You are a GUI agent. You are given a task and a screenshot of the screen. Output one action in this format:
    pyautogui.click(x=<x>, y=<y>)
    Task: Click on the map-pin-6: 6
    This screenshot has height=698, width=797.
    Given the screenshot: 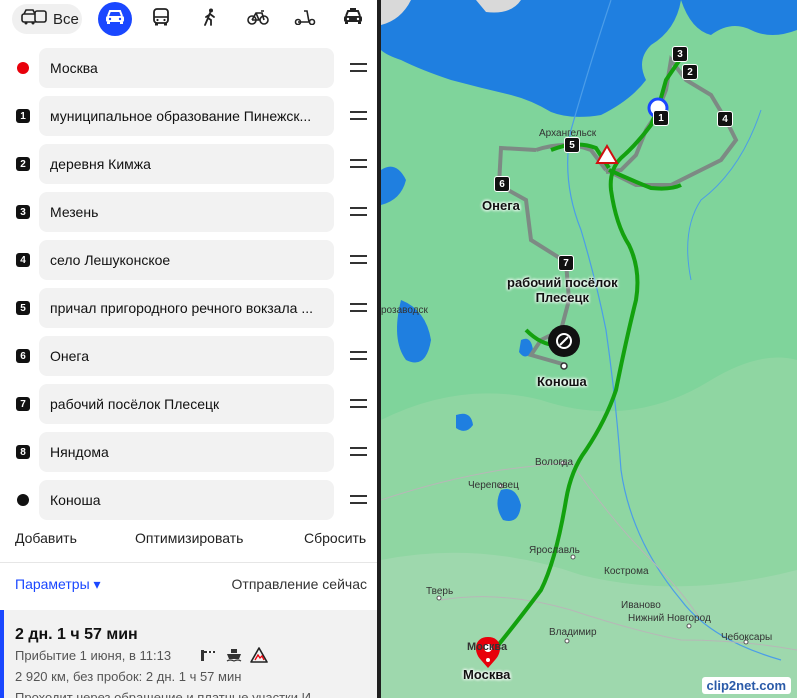 What is the action you would take?
    pyautogui.click(x=502, y=184)
    